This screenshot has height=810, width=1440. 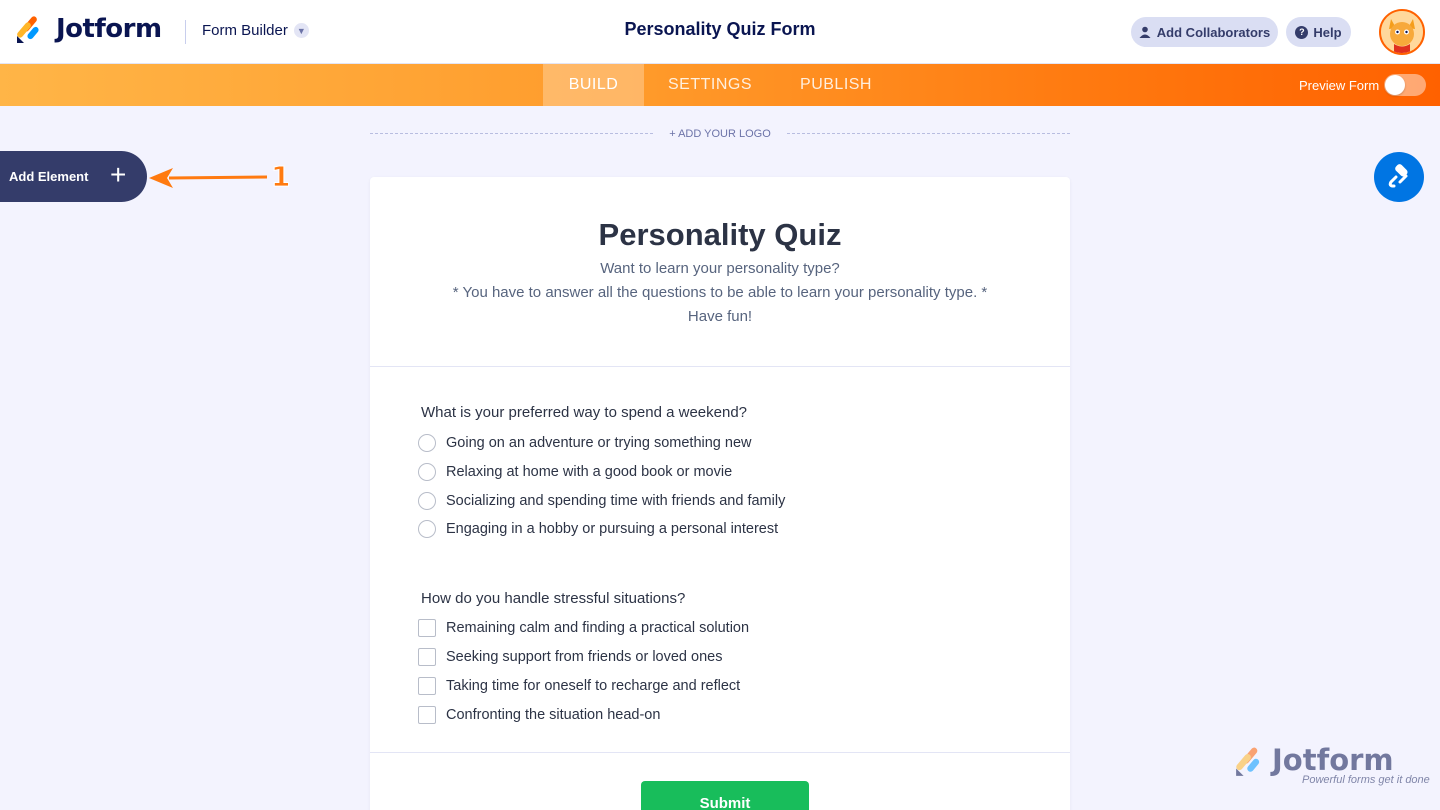 I want to click on header-divider, so click(x=185, y=32).